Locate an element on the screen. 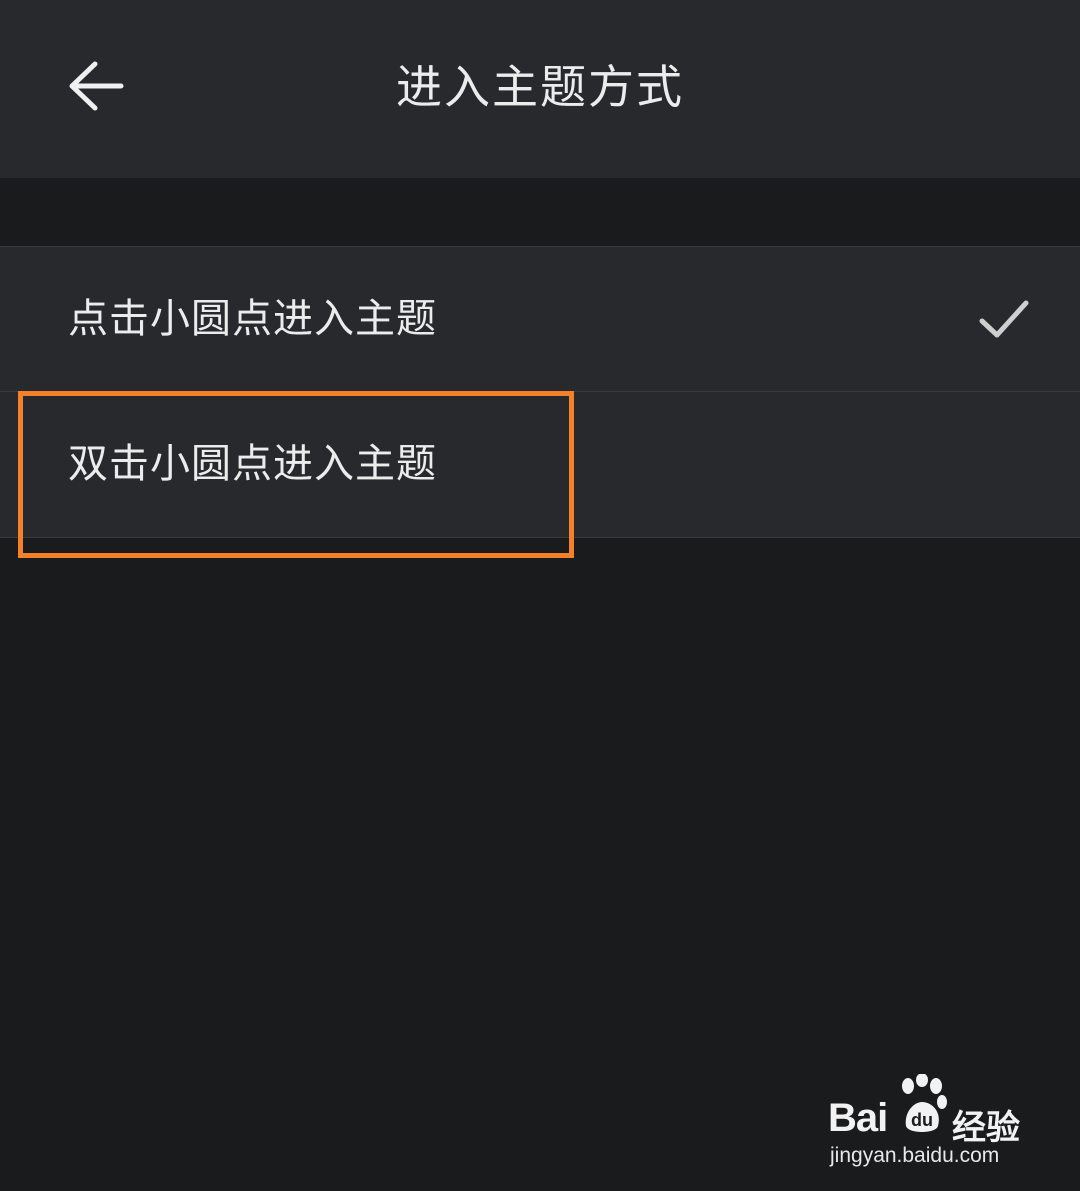  section-gap is located at coordinates (540, 212).